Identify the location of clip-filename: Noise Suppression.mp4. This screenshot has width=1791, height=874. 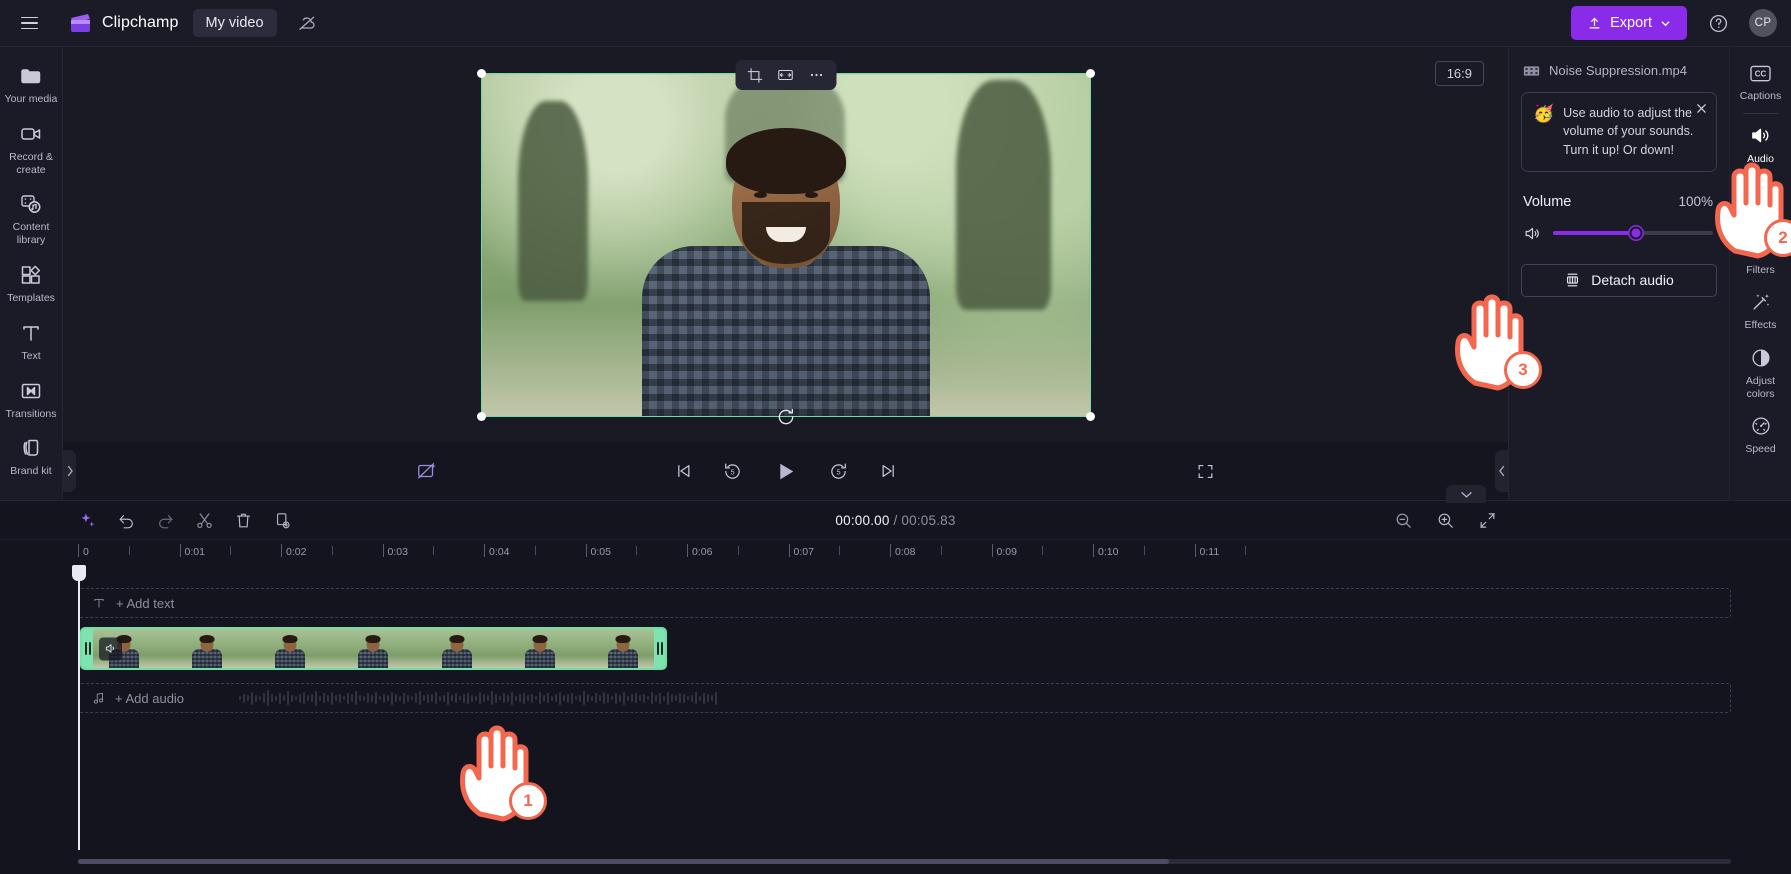
(1618, 70).